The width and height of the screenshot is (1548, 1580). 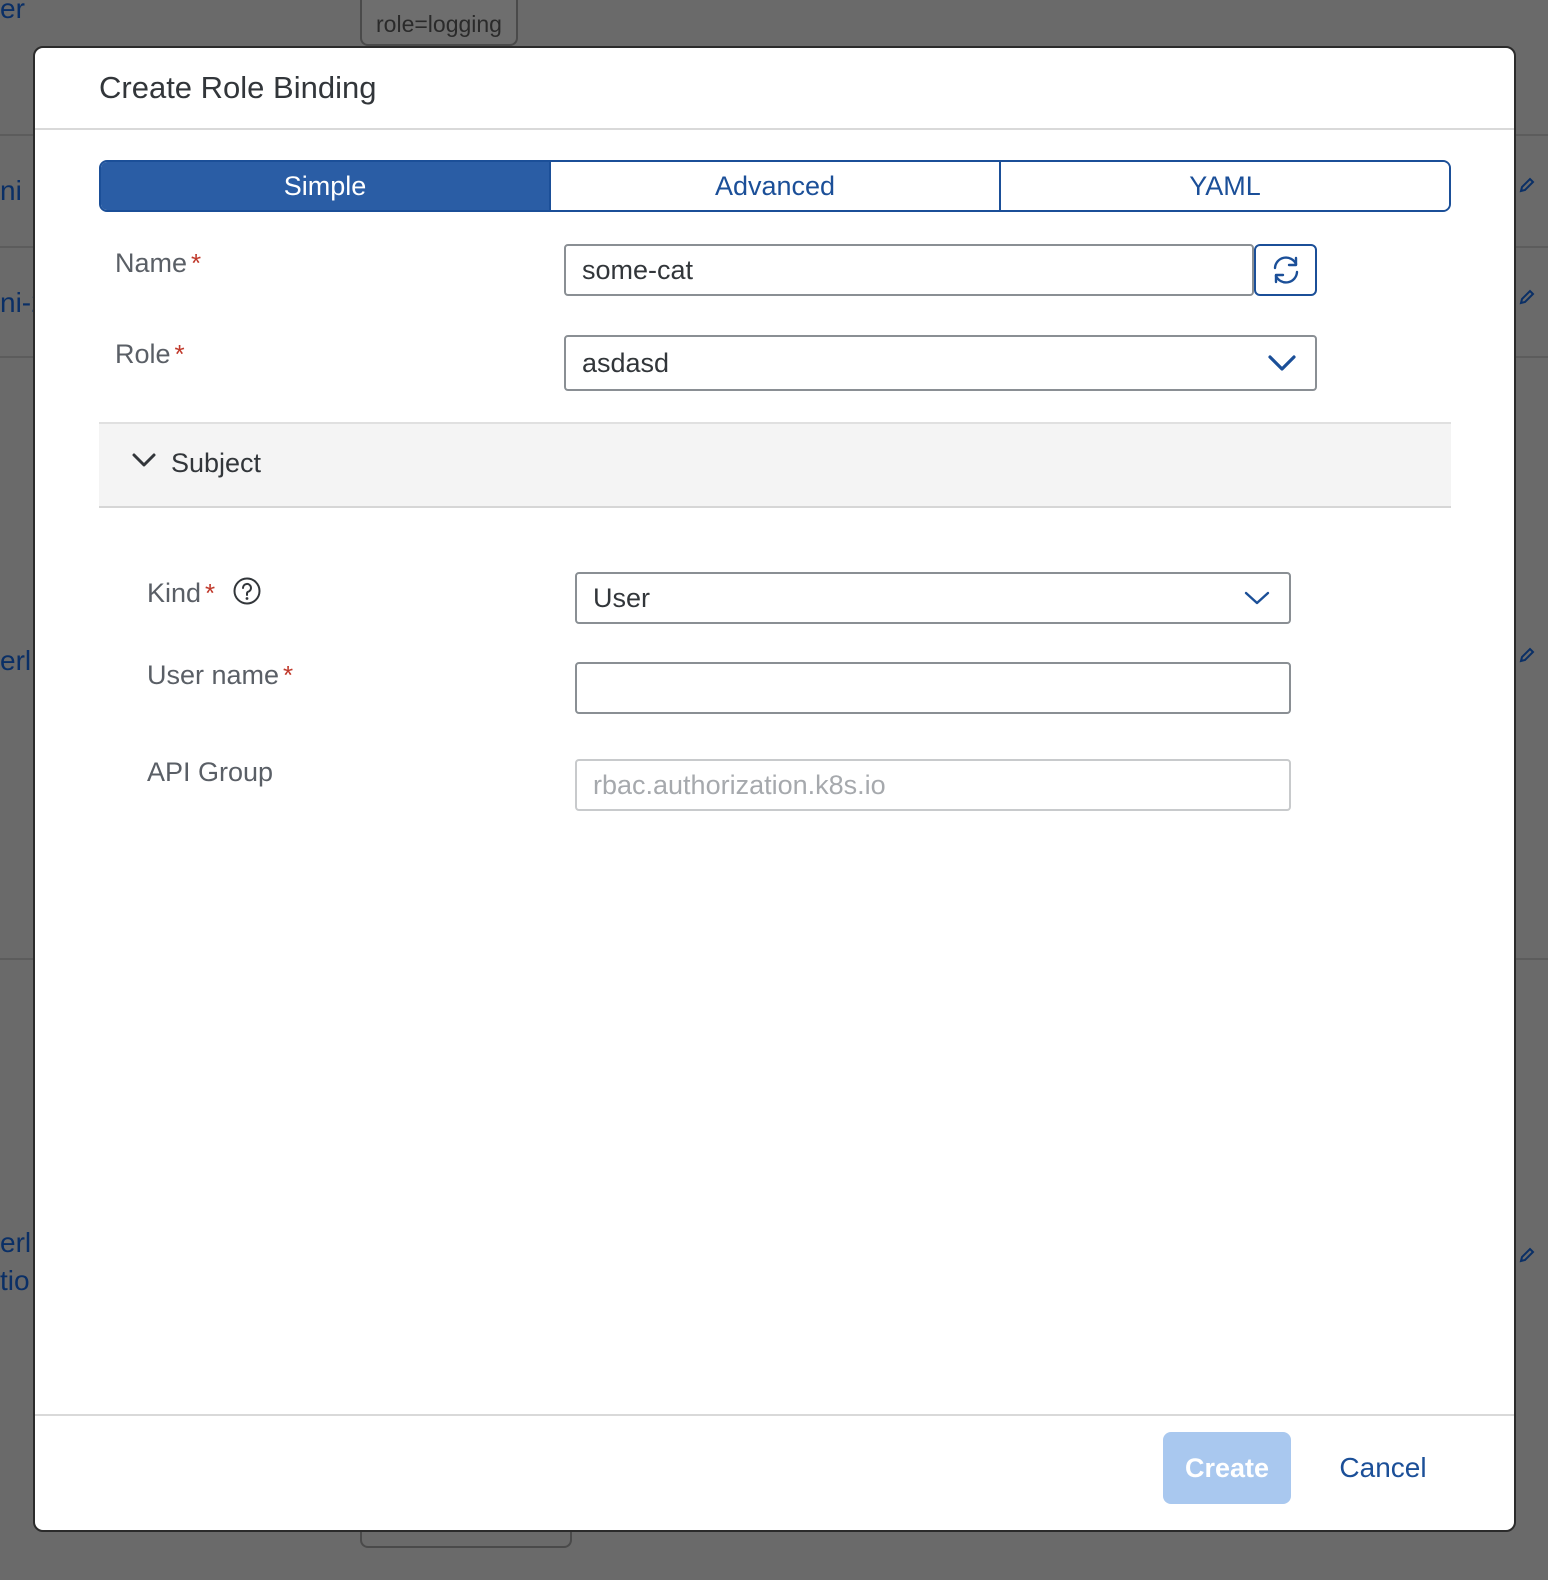 What do you see at coordinates (940, 363) in the screenshot?
I see `role-select: asdasd` at bounding box center [940, 363].